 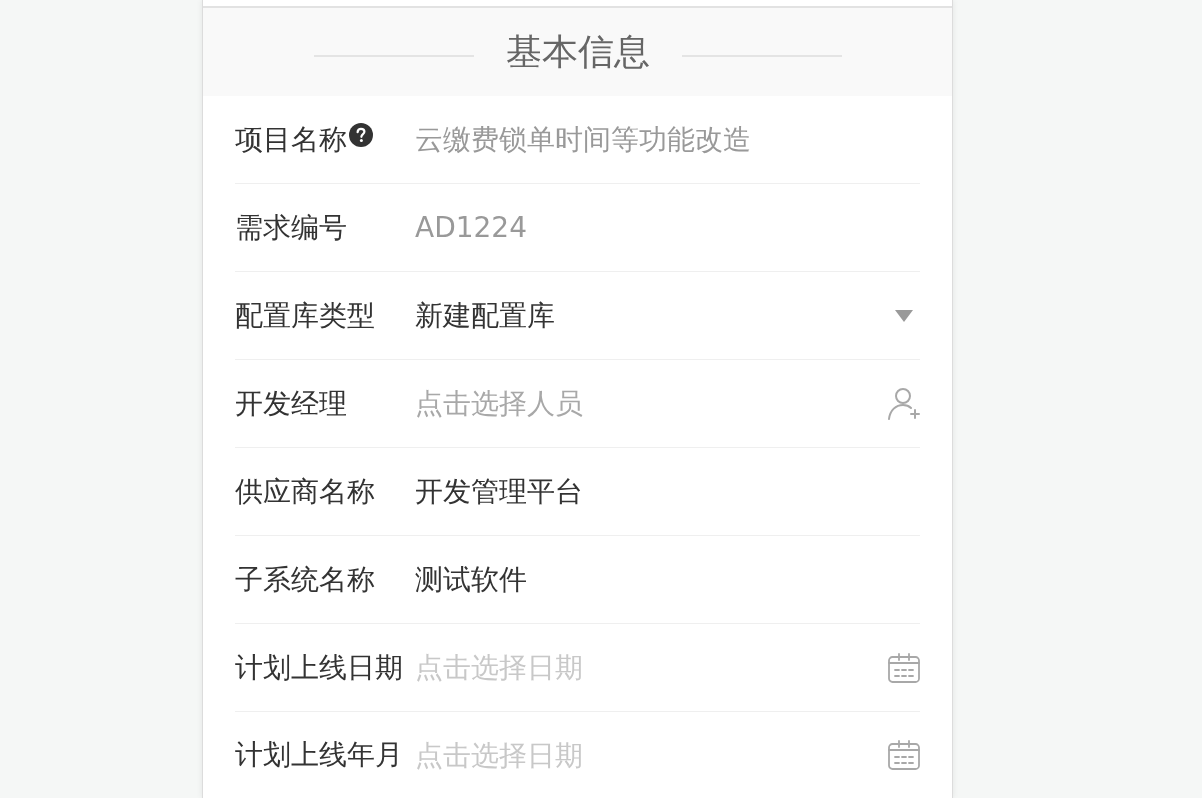 I want to click on field-label: 计划上线年月, so click(x=319, y=755).